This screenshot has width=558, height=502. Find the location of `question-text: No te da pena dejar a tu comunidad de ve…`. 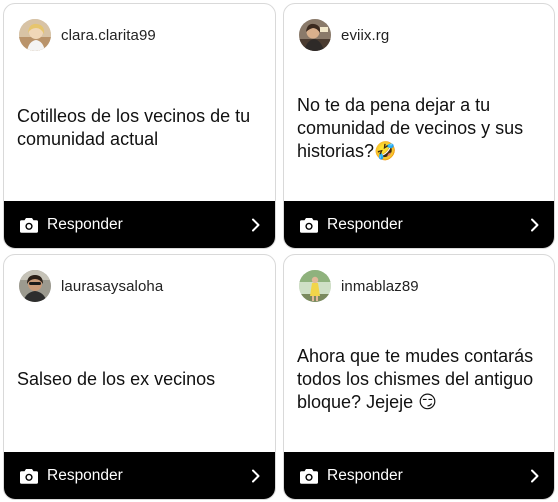

question-text: No te da pena dejar a tu comunidad de ve… is located at coordinates (419, 128).